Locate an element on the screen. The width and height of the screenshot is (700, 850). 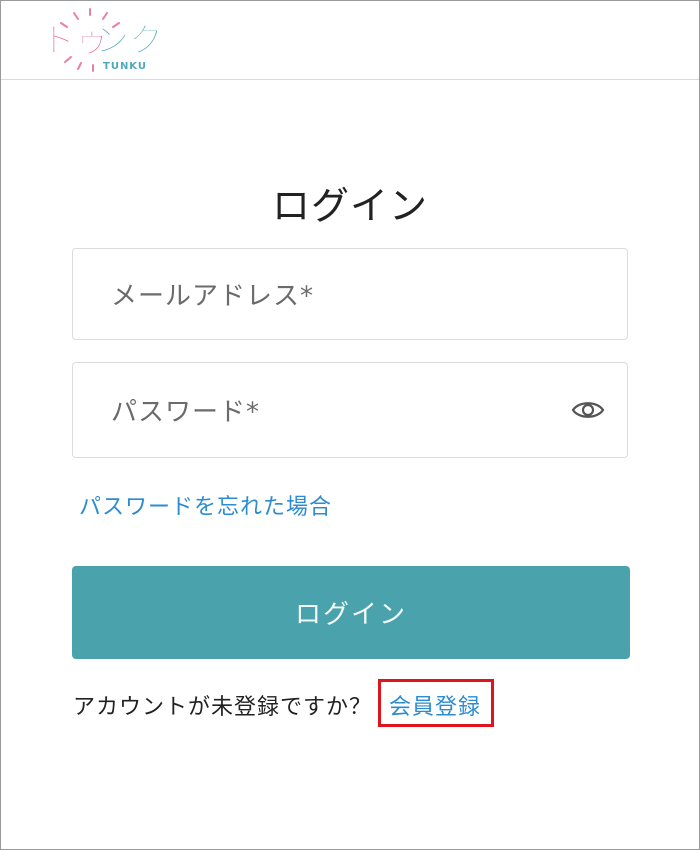
email-placeholder: メールアドレス* is located at coordinates (213, 296).